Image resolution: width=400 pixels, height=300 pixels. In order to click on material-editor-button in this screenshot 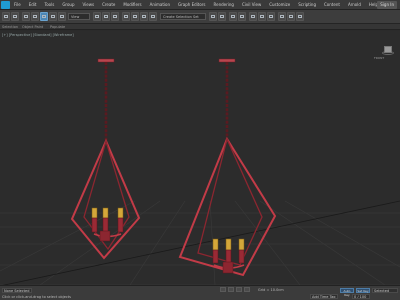, I will do `click(271, 16)`.